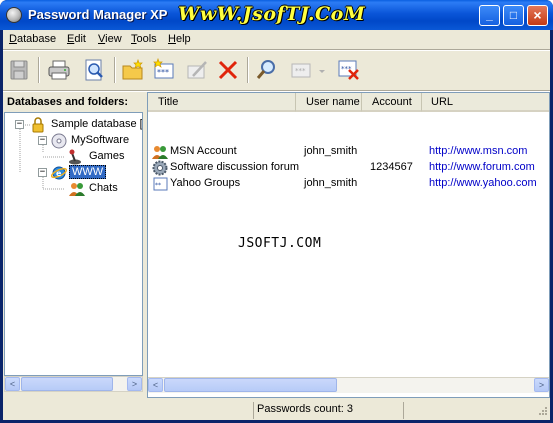 Image resolution: width=553 pixels, height=423 pixels. I want to click on list-watermark: JSOFTJ.COM, so click(280, 243).